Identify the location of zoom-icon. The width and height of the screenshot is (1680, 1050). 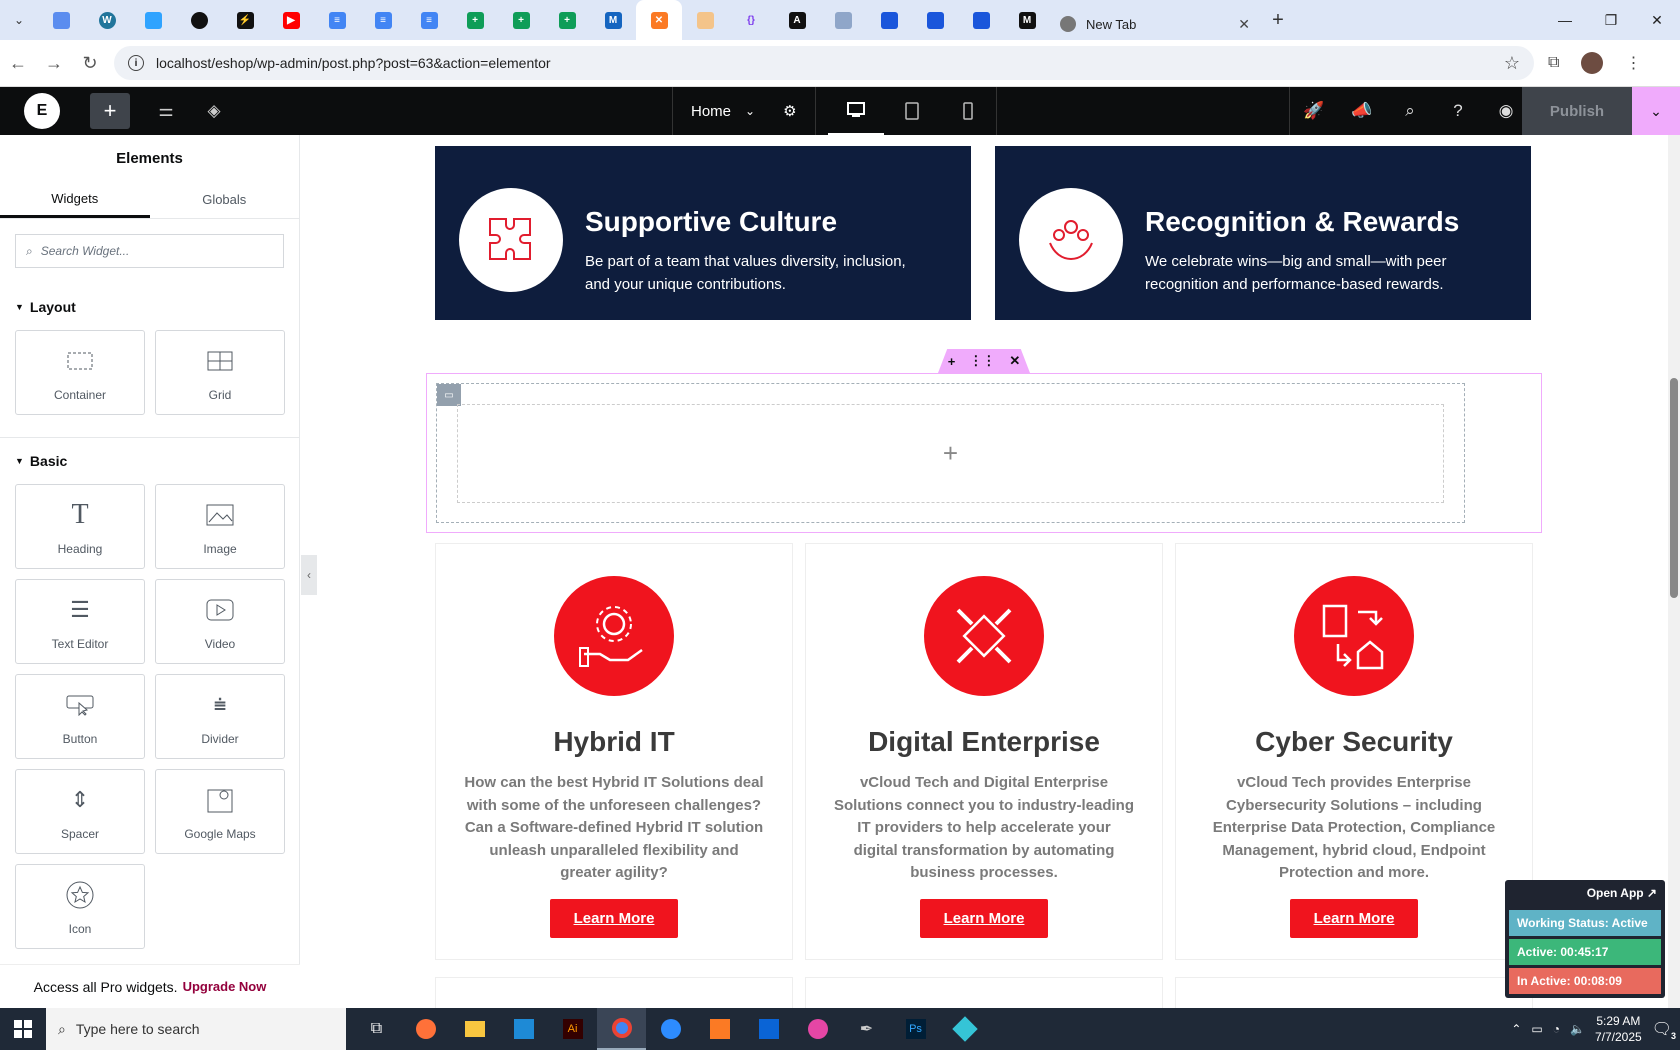
(670, 1029).